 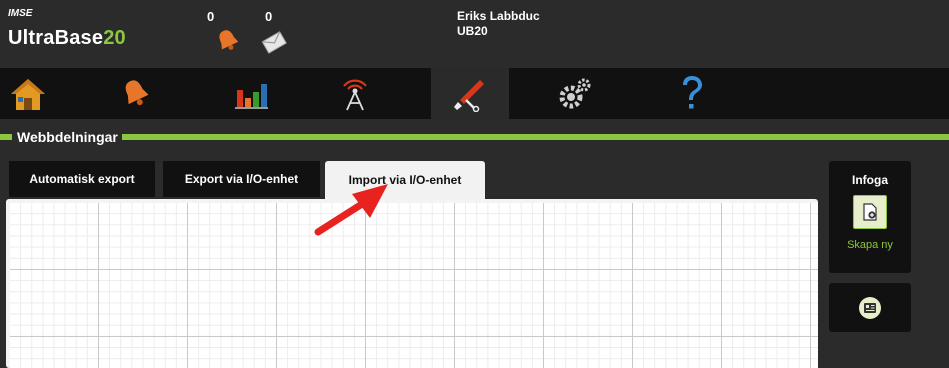 I want to click on info-card-icon, so click(x=870, y=308).